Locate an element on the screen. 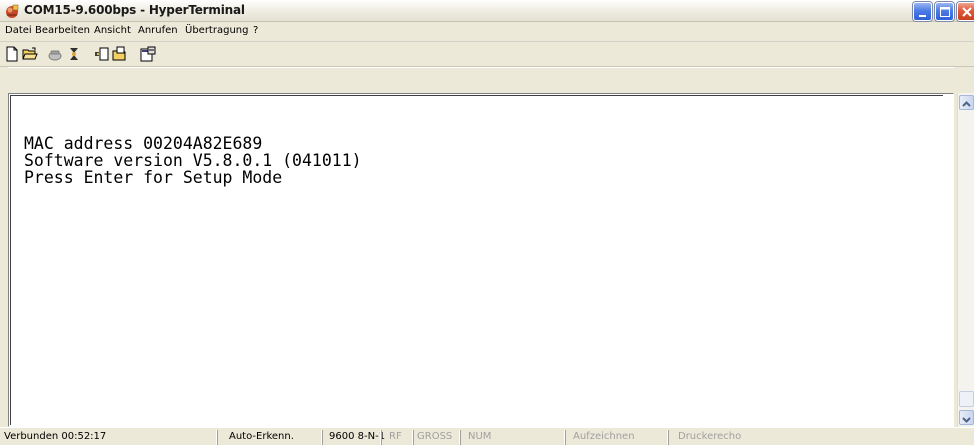  status-auto-detect: Auto-Erkenn. is located at coordinates (268, 437).